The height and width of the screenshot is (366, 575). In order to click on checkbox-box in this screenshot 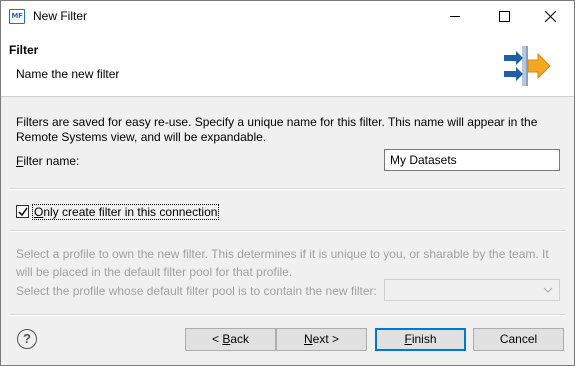, I will do `click(22, 211)`.